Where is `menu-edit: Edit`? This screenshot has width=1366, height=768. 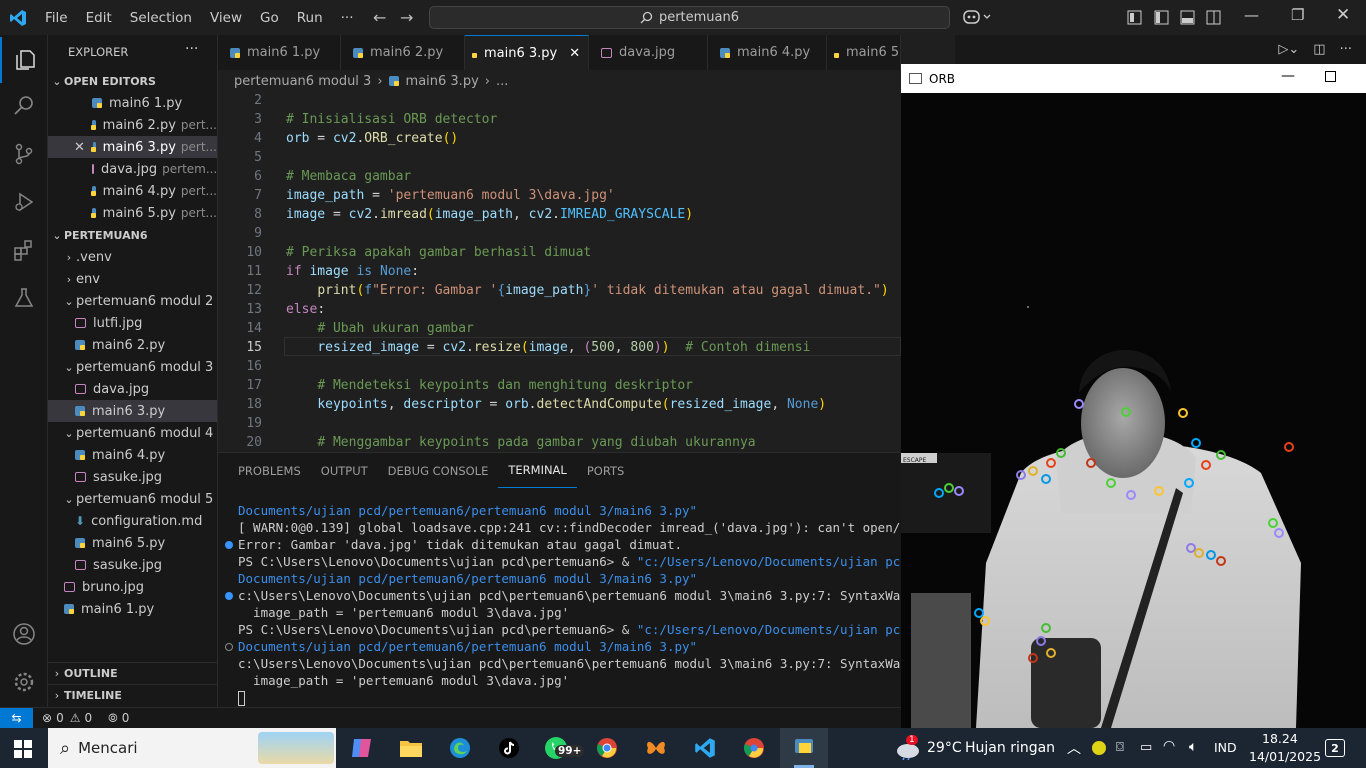 menu-edit: Edit is located at coordinates (99, 18).